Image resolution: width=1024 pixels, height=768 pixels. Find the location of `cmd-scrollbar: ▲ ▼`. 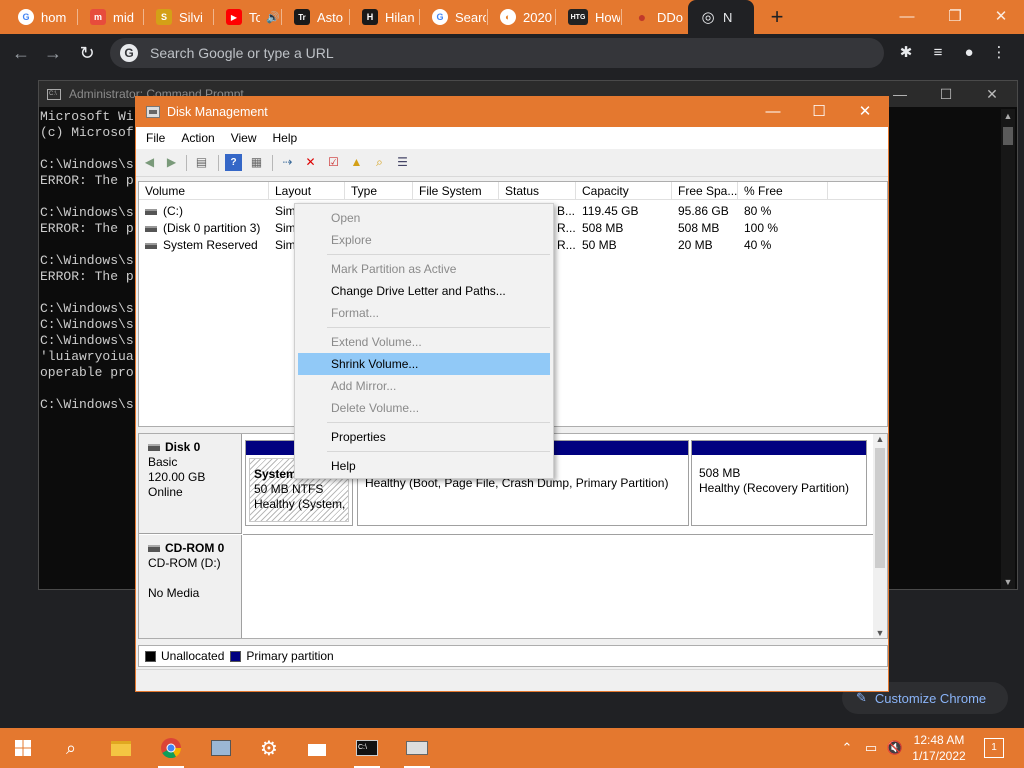

cmd-scrollbar: ▲ ▼ is located at coordinates (1008, 349).